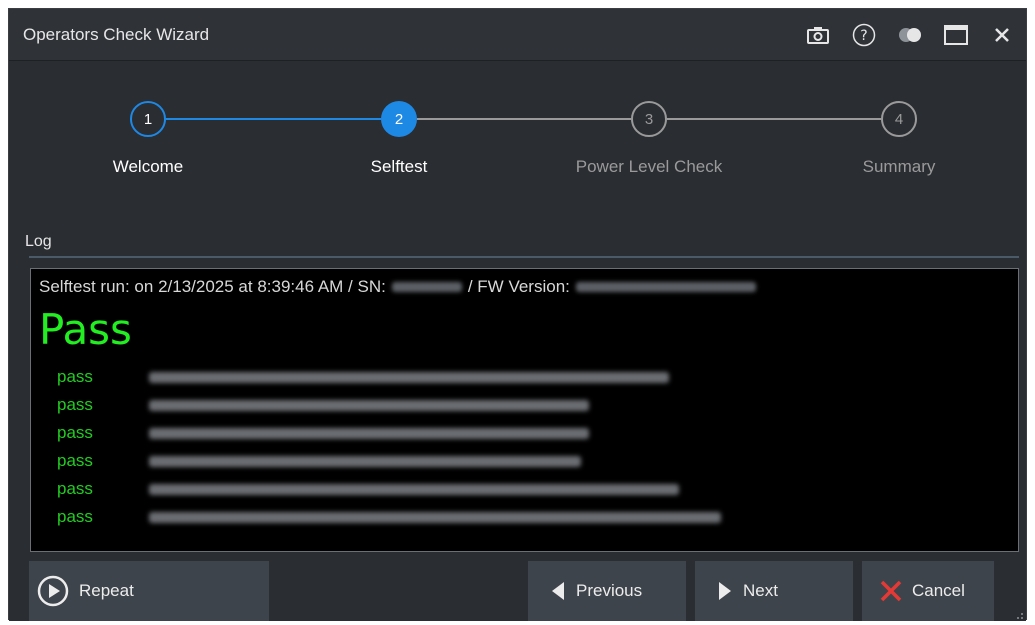 The width and height of the screenshot is (1035, 625). Describe the element at coordinates (649, 166) in the screenshot. I see `step-3-label: Power Level Check` at that location.